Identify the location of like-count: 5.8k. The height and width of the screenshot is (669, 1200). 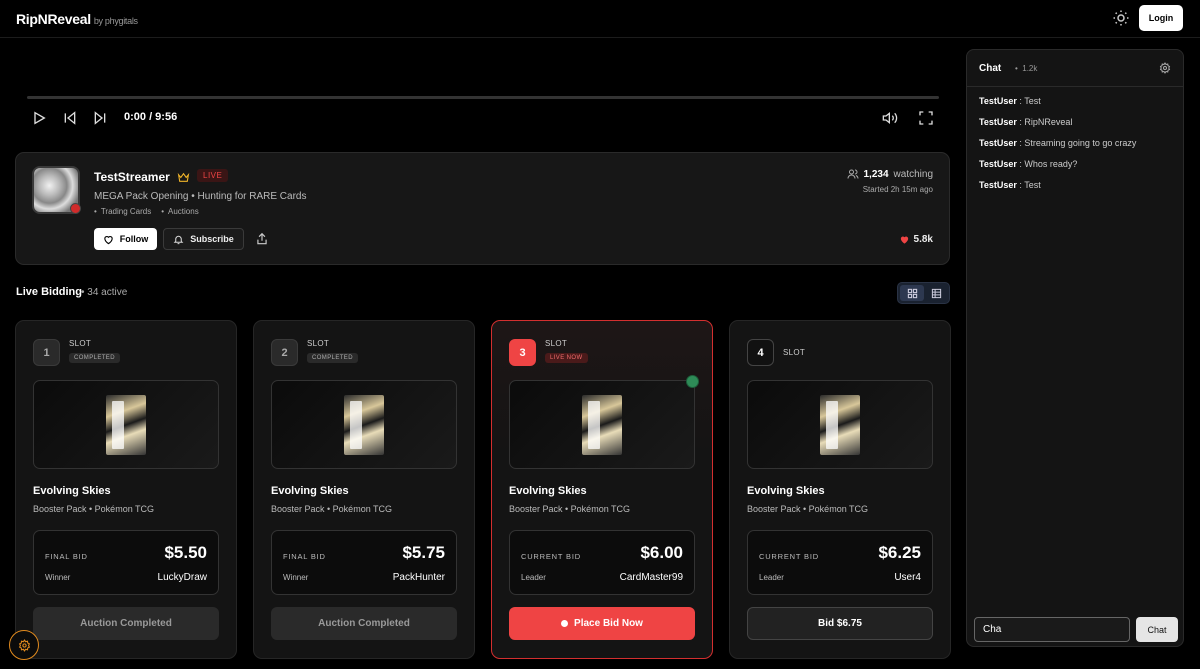
(923, 239).